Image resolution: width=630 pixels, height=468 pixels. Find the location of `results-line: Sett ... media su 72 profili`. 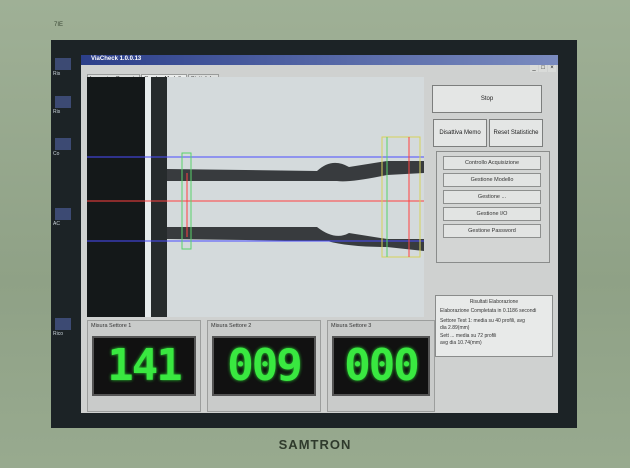

results-line: Sett ... media su 72 profili is located at coordinates (468, 336).